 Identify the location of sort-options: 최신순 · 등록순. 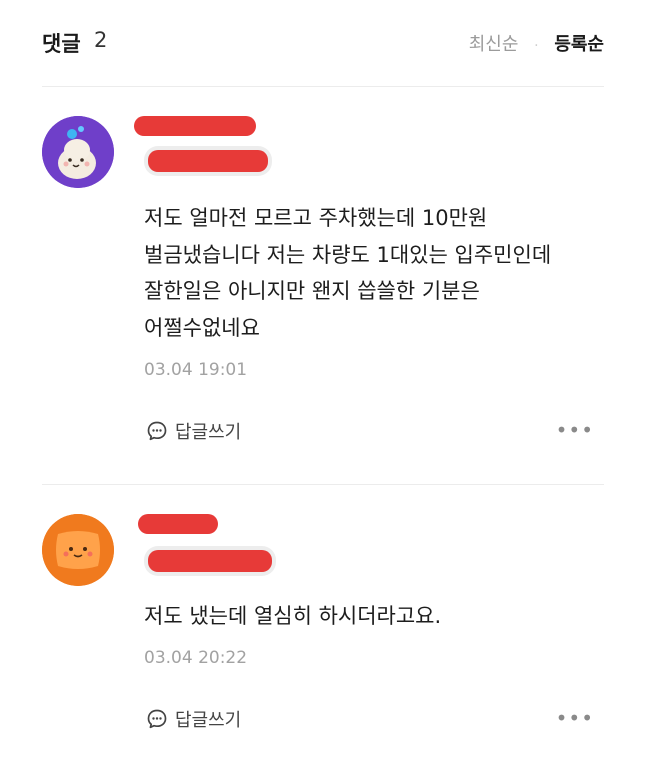
(536, 43).